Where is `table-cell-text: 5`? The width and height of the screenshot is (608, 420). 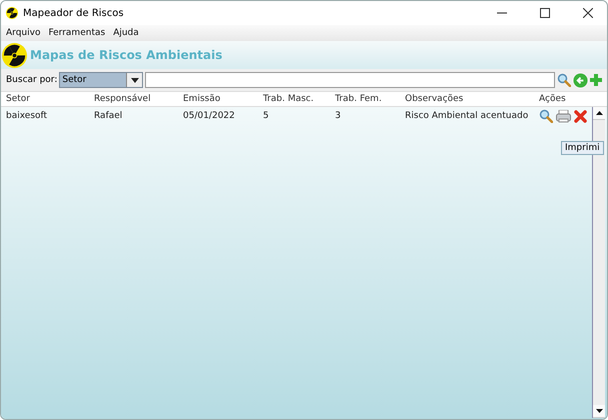
table-cell-text: 5 is located at coordinates (266, 116).